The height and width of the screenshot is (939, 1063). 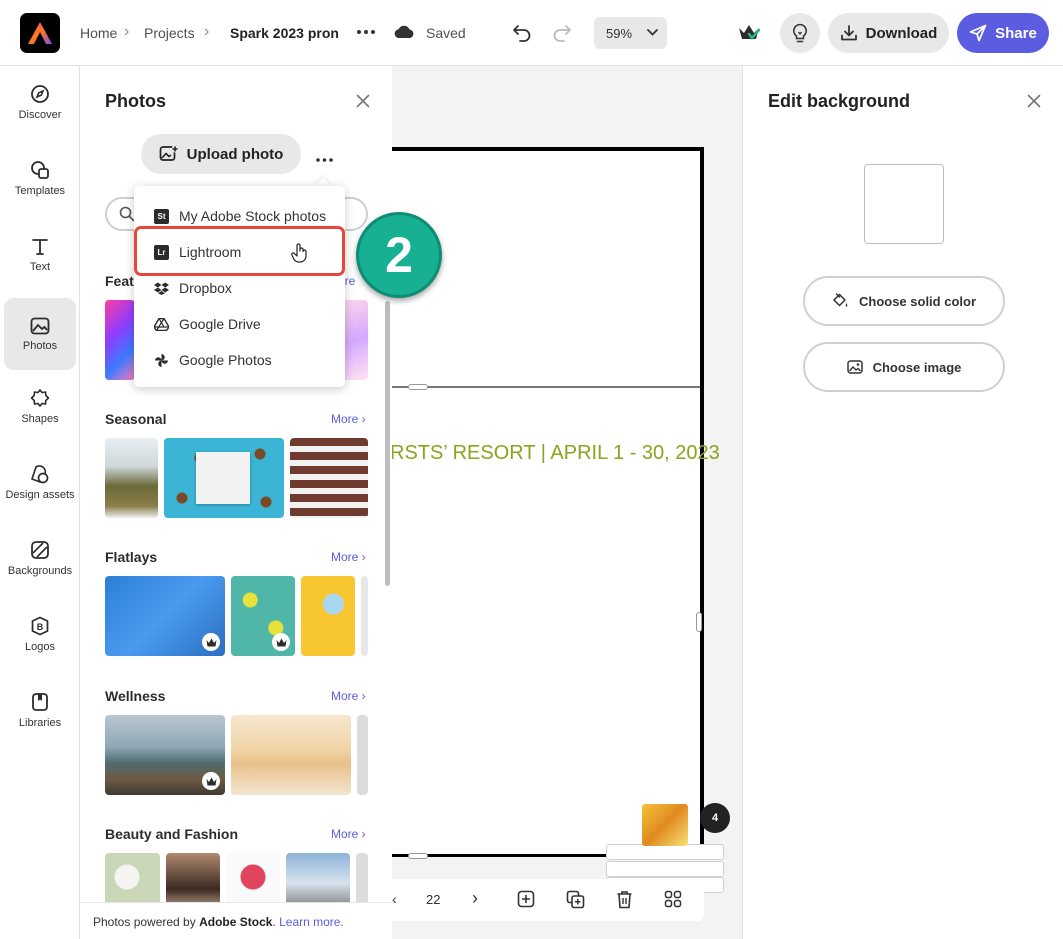 What do you see at coordinates (311, 922) in the screenshot?
I see `learn-more-link: Learn more.` at bounding box center [311, 922].